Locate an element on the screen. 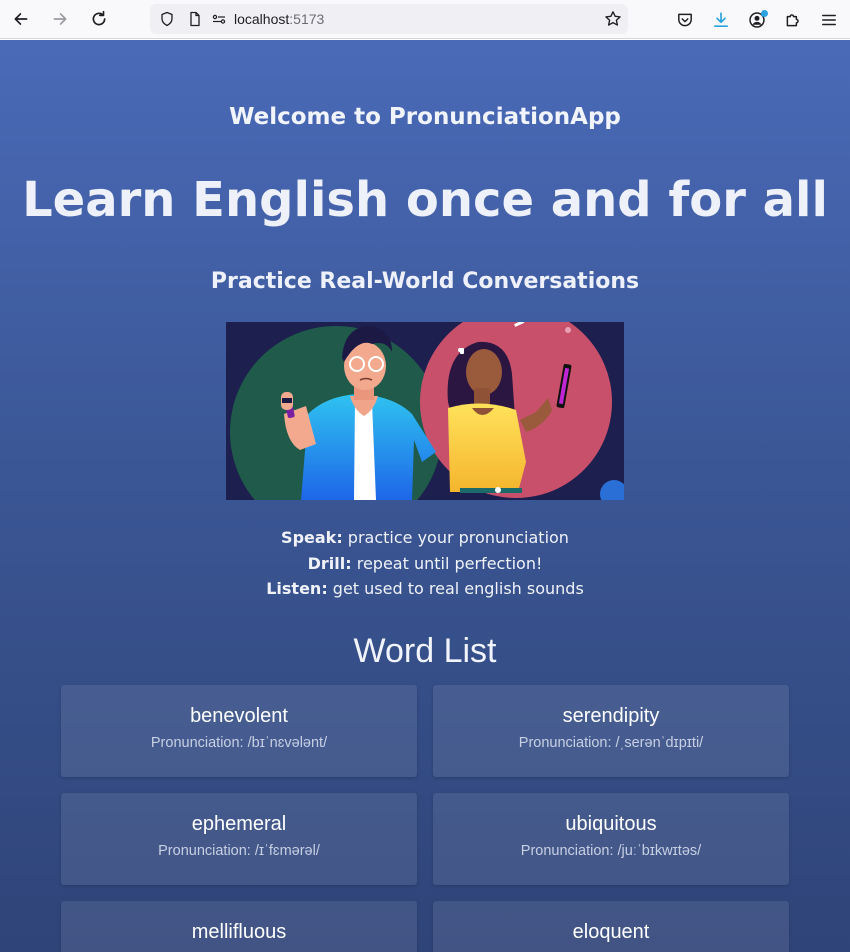  menu-button is located at coordinates (829, 20).